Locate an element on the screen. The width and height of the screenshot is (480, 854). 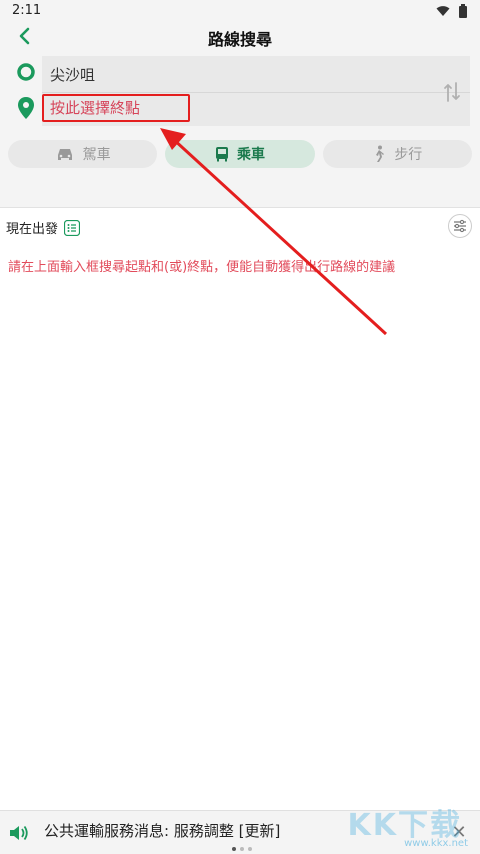
tab-transit-label: 乘車 is located at coordinates (250, 155).